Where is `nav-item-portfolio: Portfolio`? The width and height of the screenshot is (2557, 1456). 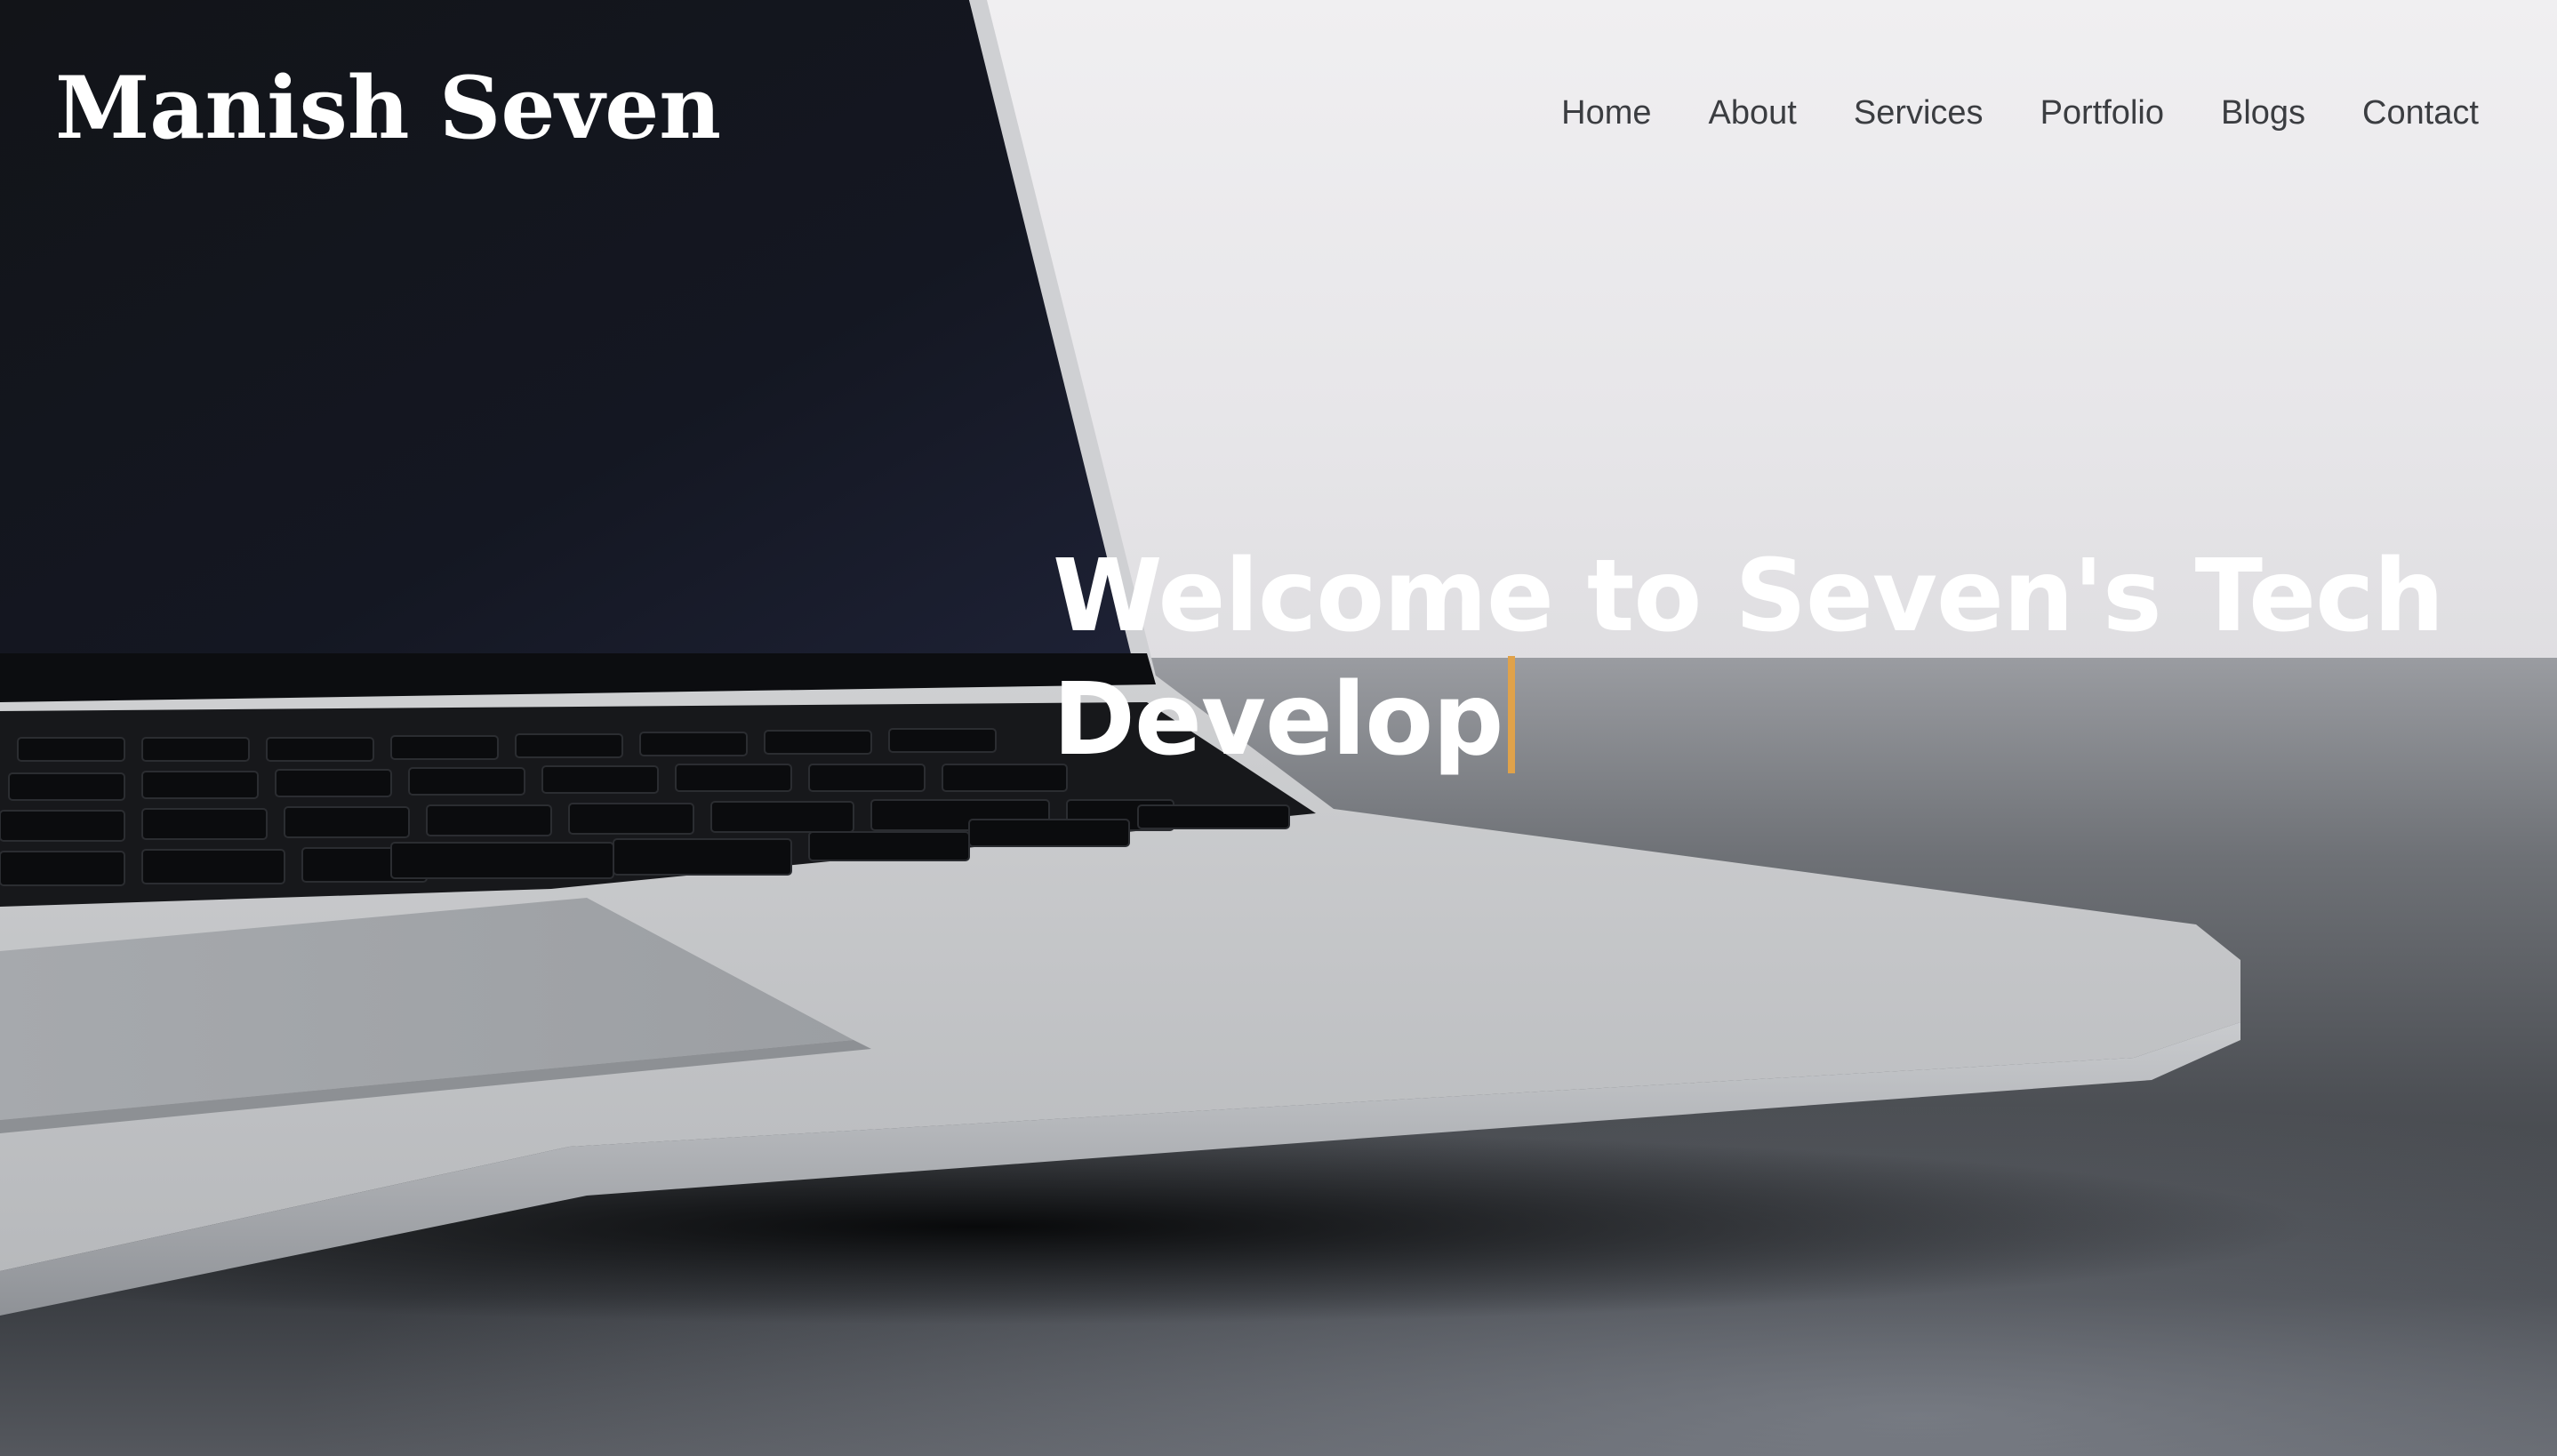 nav-item-portfolio: Portfolio is located at coordinates (2102, 113).